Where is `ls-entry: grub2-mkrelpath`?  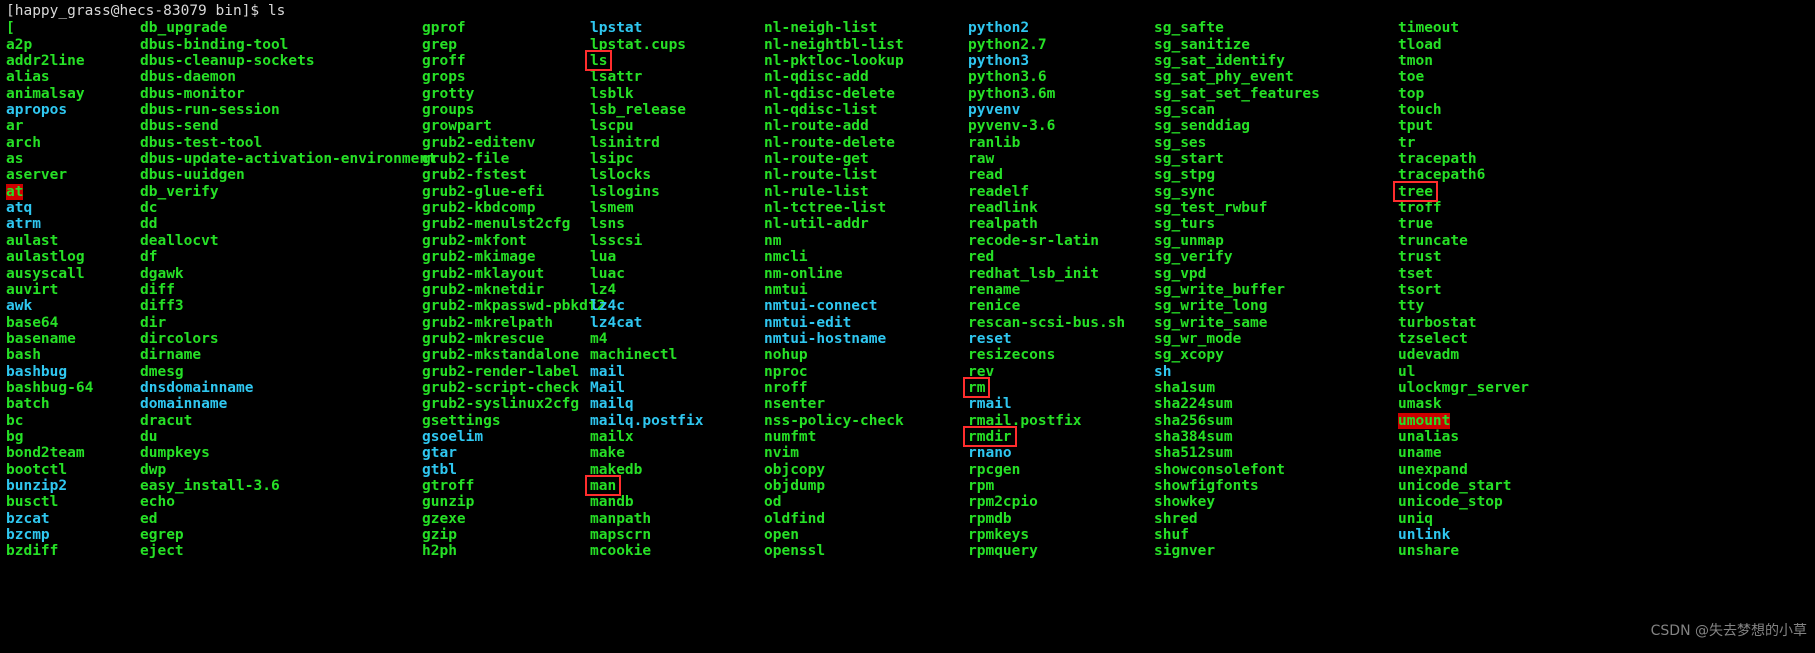
ls-entry: grub2-mkrelpath is located at coordinates (506, 323).